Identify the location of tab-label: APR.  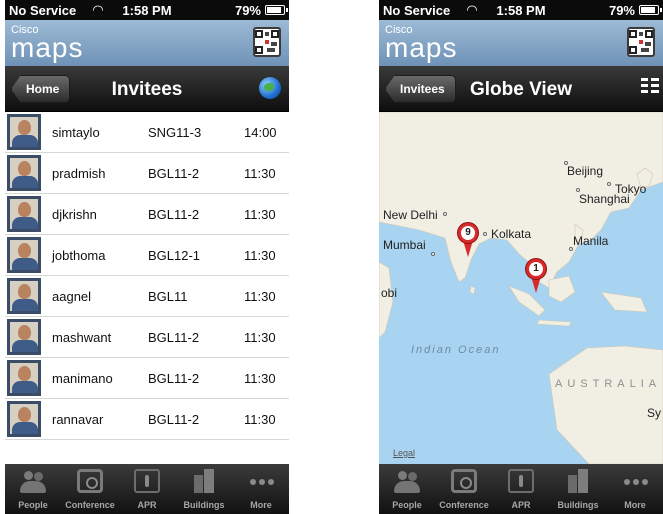
(521, 505).